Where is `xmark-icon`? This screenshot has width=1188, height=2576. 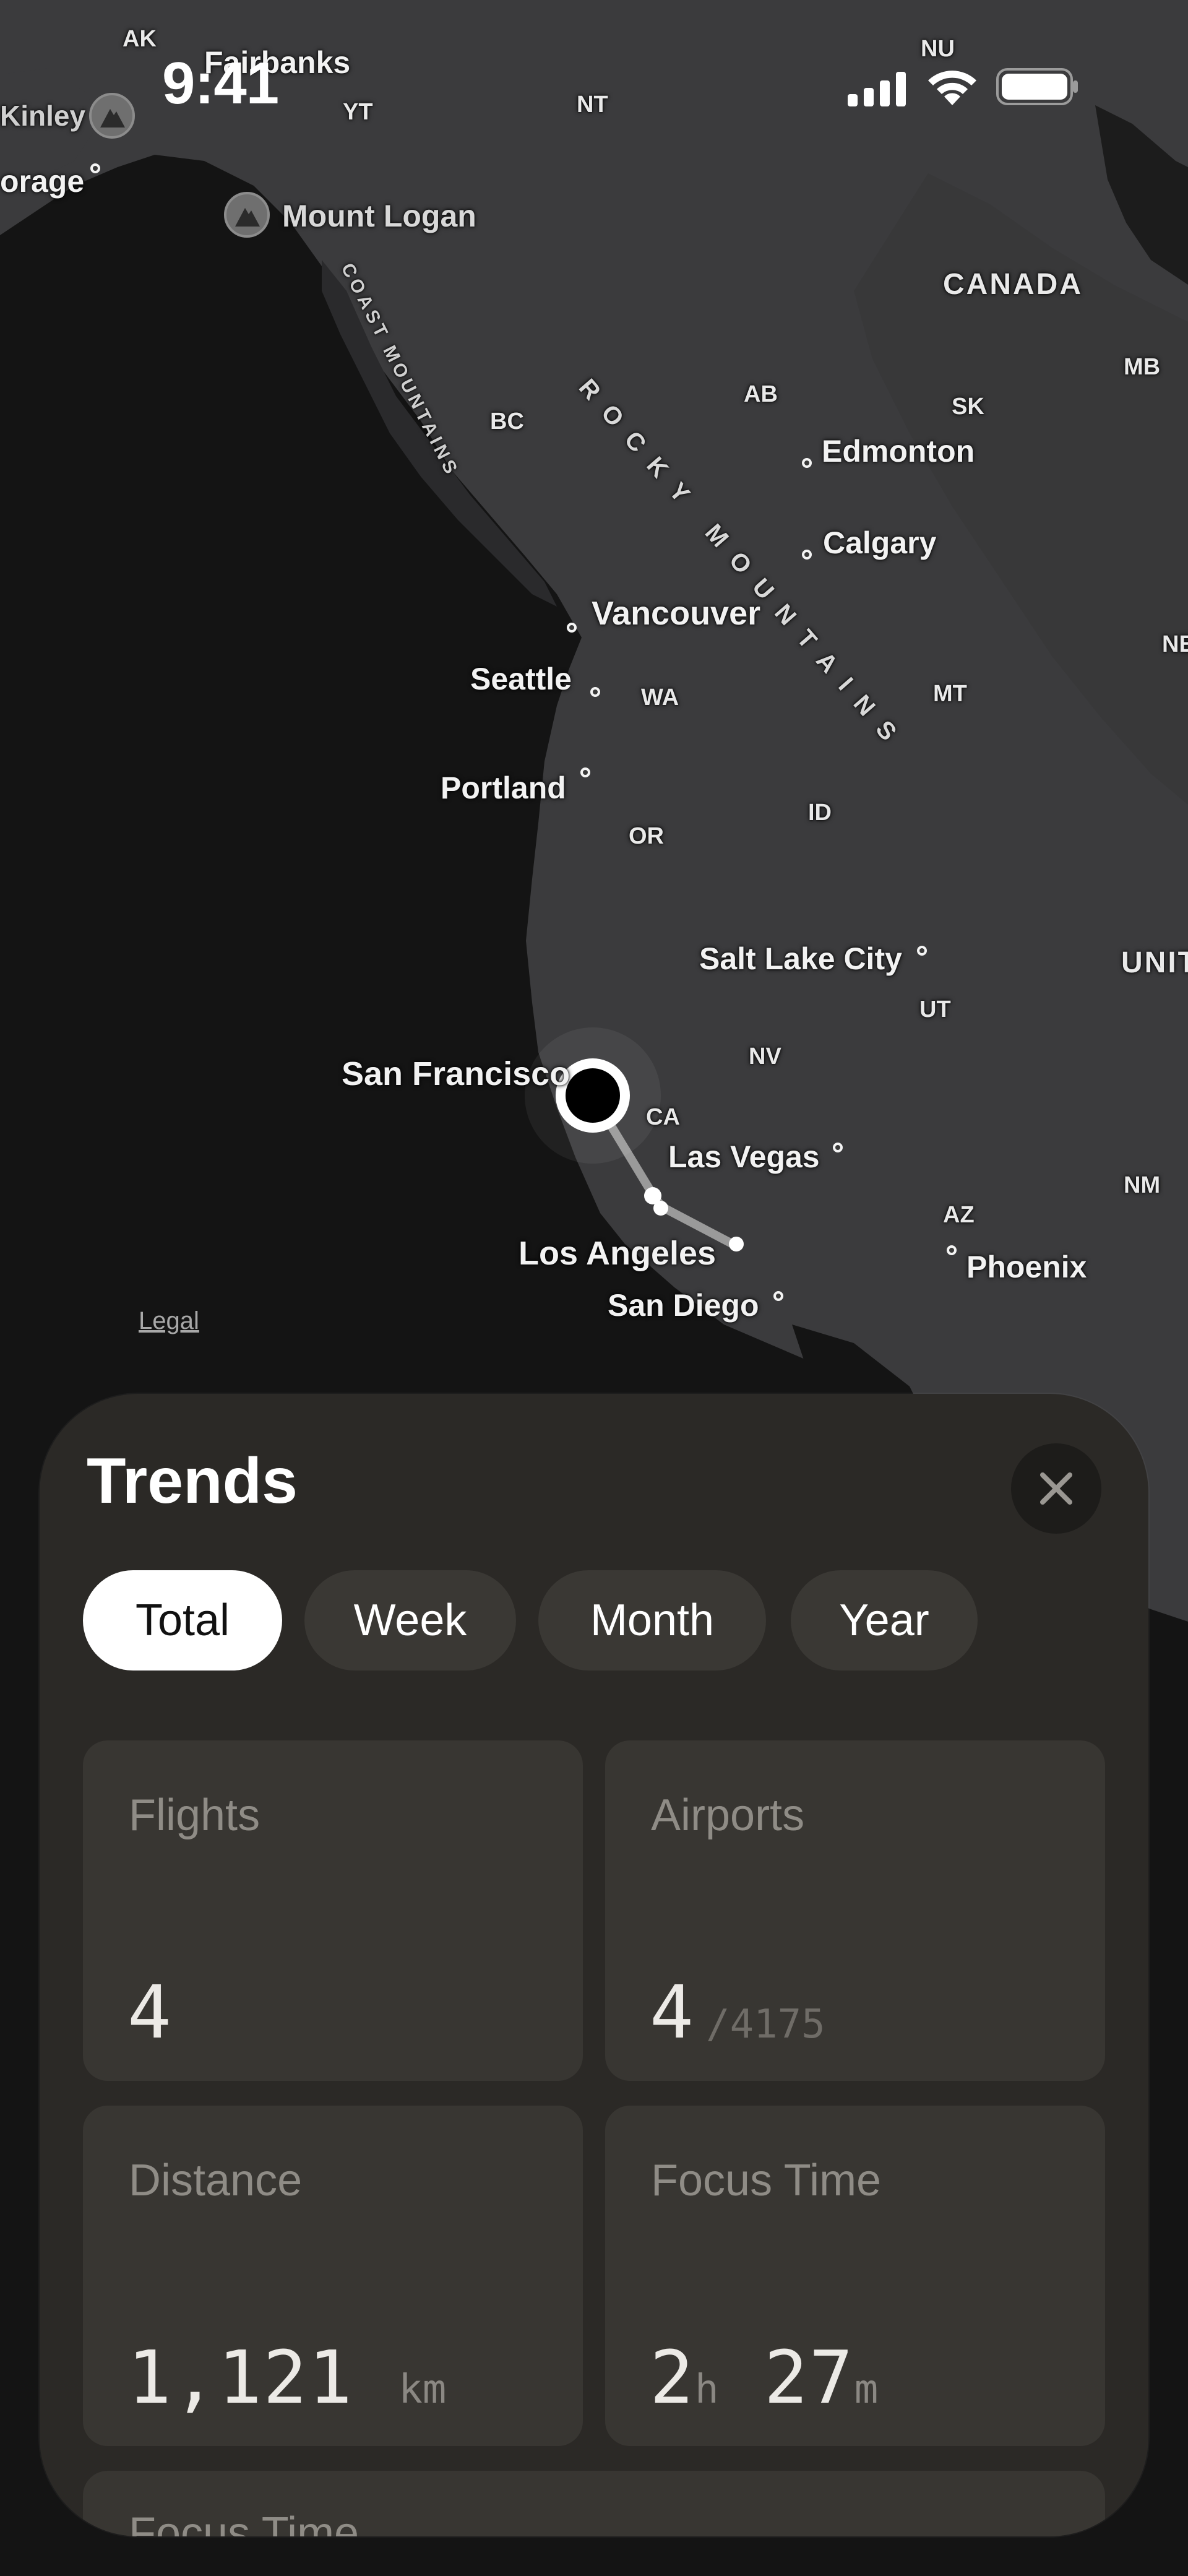 xmark-icon is located at coordinates (1056, 1488).